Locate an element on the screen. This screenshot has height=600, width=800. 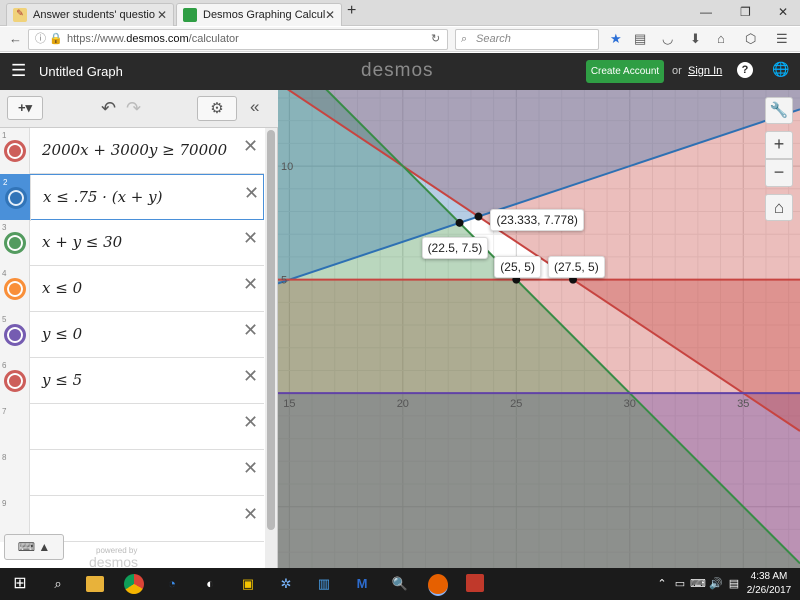
tab-desmos: Desmos Graphing Calcula… ✕ is located at coordinates (259, 14).